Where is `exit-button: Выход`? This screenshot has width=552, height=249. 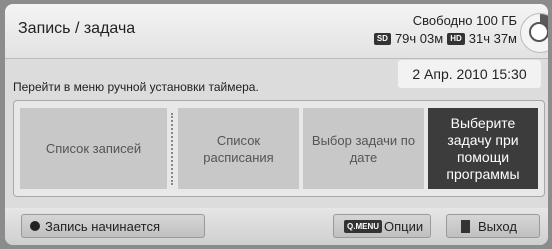
exit-button: Выход is located at coordinates (493, 226).